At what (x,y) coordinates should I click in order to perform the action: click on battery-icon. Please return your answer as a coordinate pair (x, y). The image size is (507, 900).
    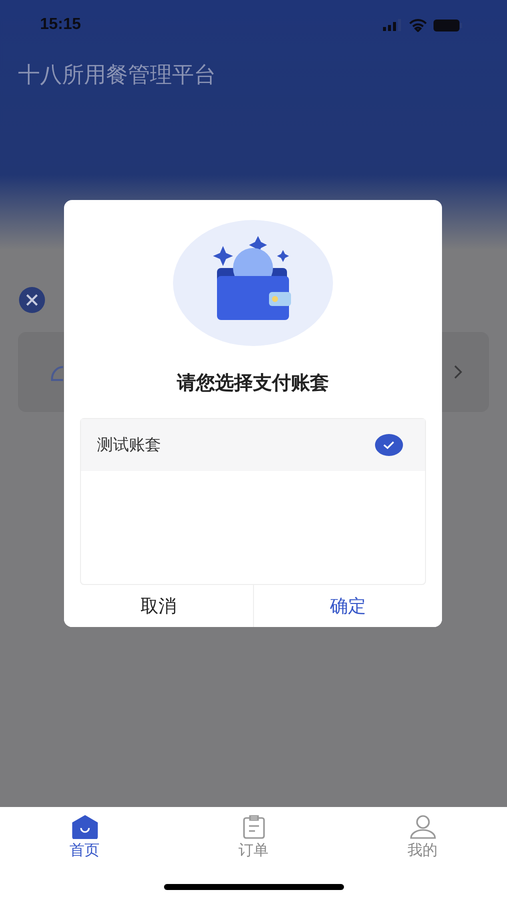
    Looking at the image, I should click on (448, 25).